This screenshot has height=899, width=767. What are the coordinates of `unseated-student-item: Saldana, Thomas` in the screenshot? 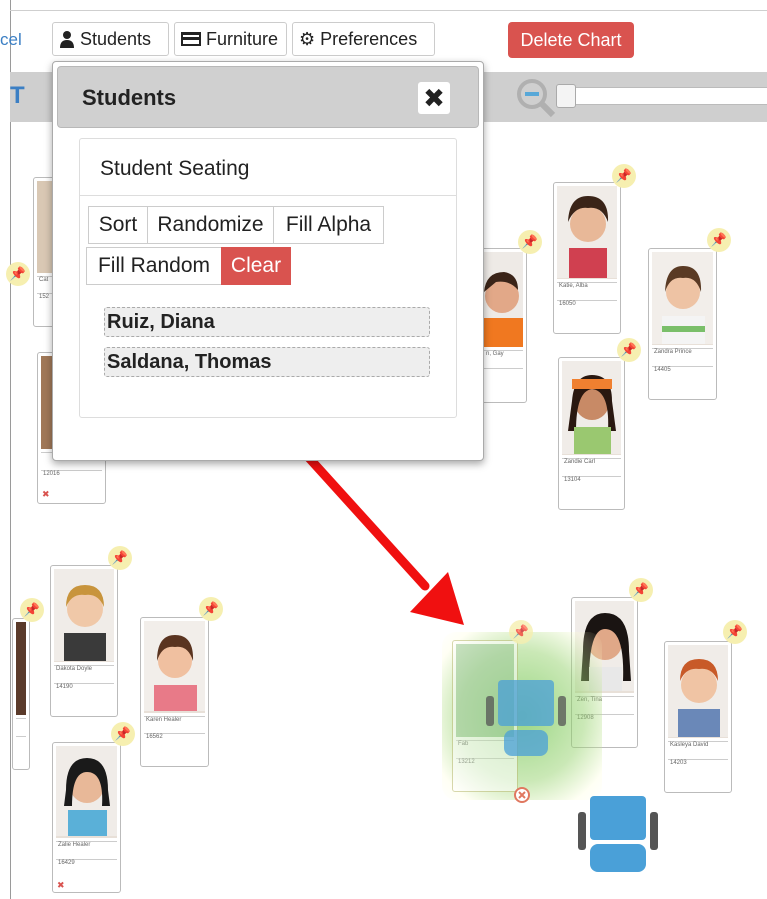 It's located at (267, 362).